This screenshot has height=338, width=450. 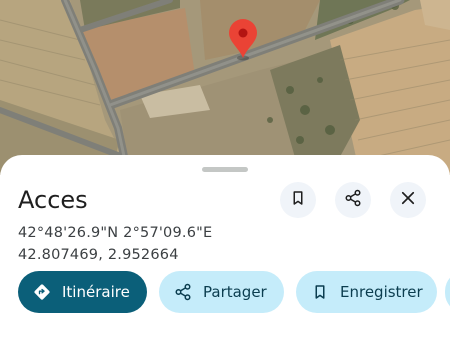 I want to click on close-icon-button, so click(x=408, y=200).